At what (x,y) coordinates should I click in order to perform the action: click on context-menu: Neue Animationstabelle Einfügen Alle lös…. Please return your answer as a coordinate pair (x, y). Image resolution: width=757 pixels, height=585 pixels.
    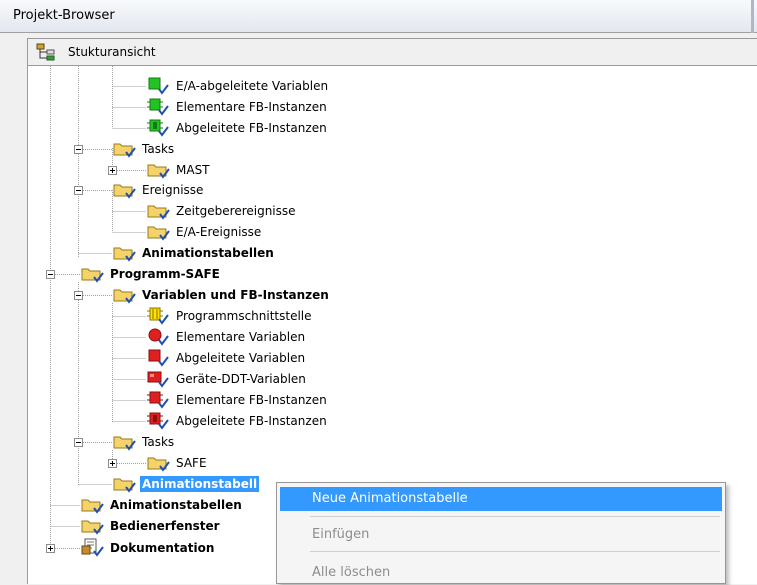
    Looking at the image, I should click on (501, 533).